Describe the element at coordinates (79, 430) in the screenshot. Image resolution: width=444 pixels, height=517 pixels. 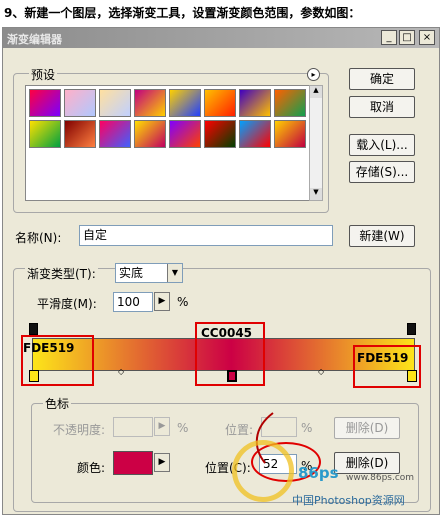
I see `opacity-label: 不透明度:` at that location.